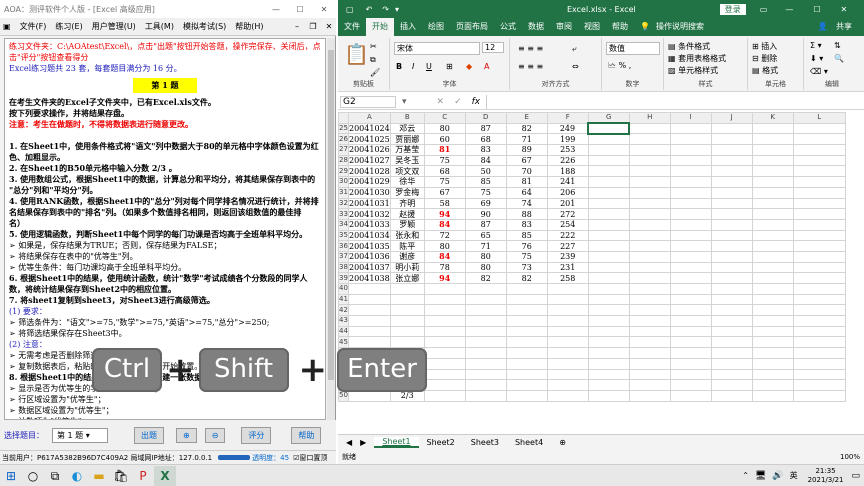 This screenshot has height=486, width=864. I want to click on find-icon: 🔍, so click(839, 58).